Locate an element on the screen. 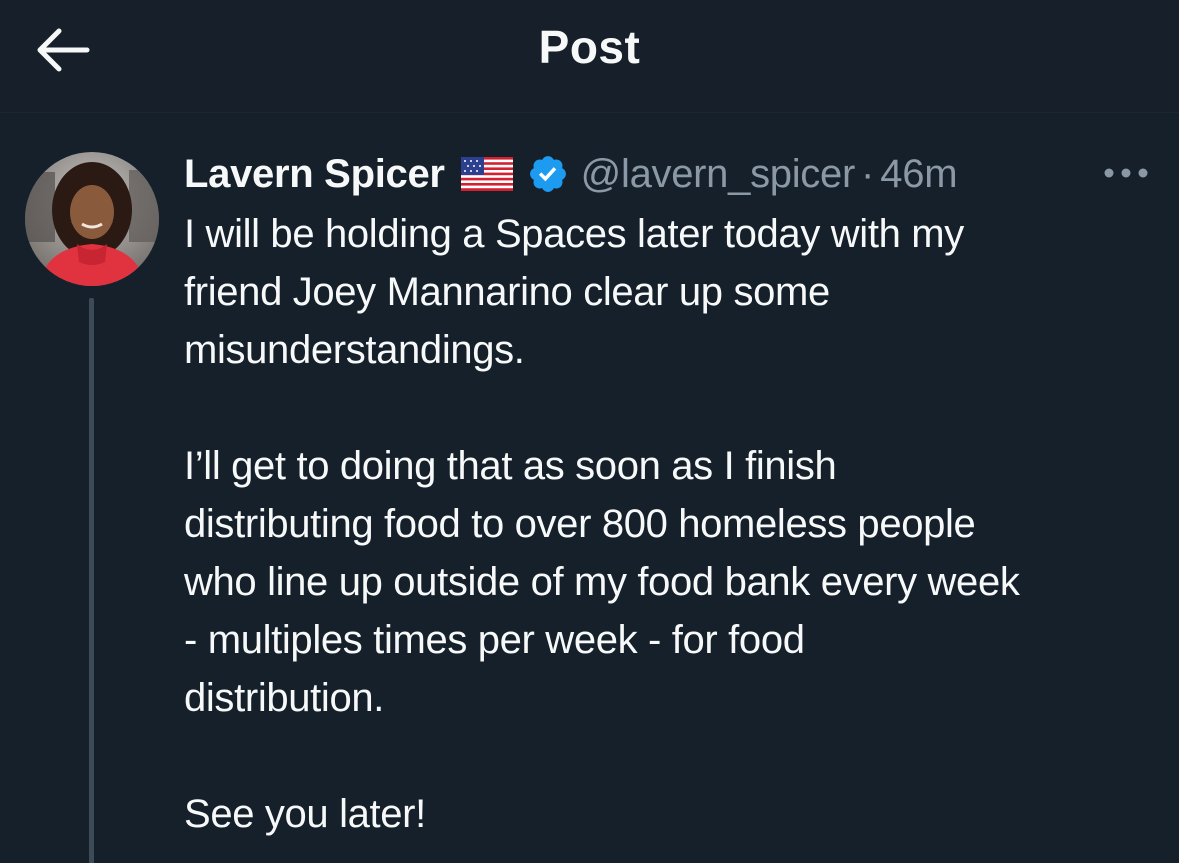 The height and width of the screenshot is (863, 1179). avatar is located at coordinates (92, 219).